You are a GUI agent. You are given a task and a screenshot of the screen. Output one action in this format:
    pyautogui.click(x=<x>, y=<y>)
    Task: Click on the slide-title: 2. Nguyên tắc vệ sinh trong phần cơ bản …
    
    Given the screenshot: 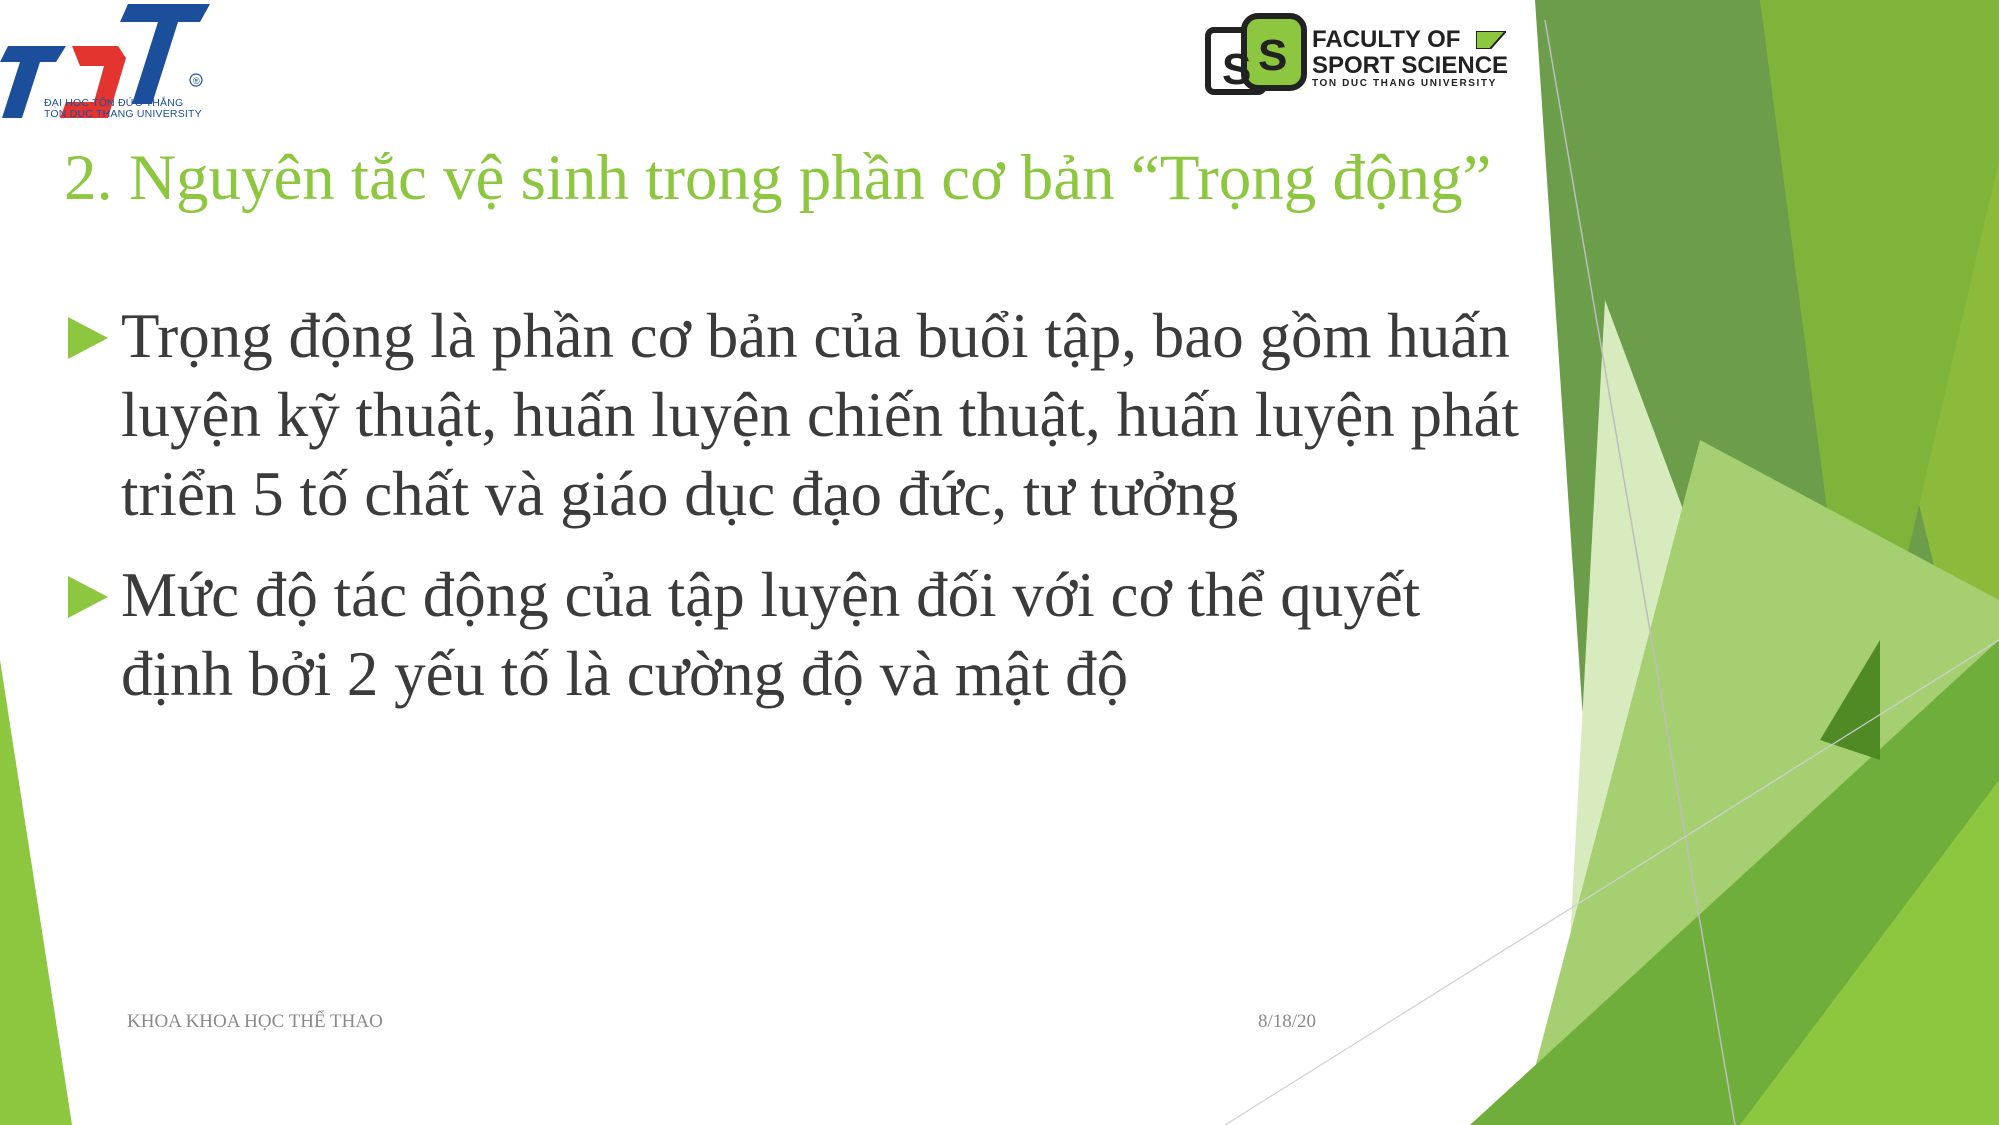 What is the action you would take?
    pyautogui.click(x=778, y=178)
    